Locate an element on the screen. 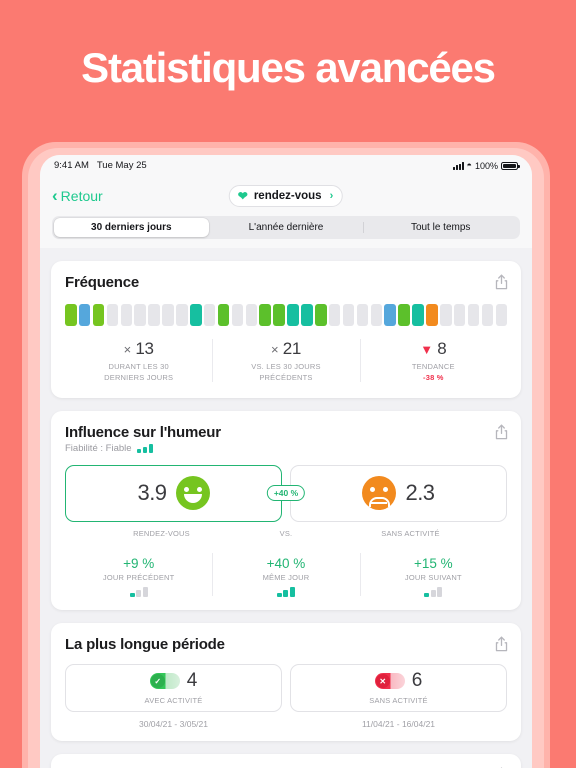 This screenshot has width=576, height=768. page-title: Statistiques avancées is located at coordinates (288, 67).